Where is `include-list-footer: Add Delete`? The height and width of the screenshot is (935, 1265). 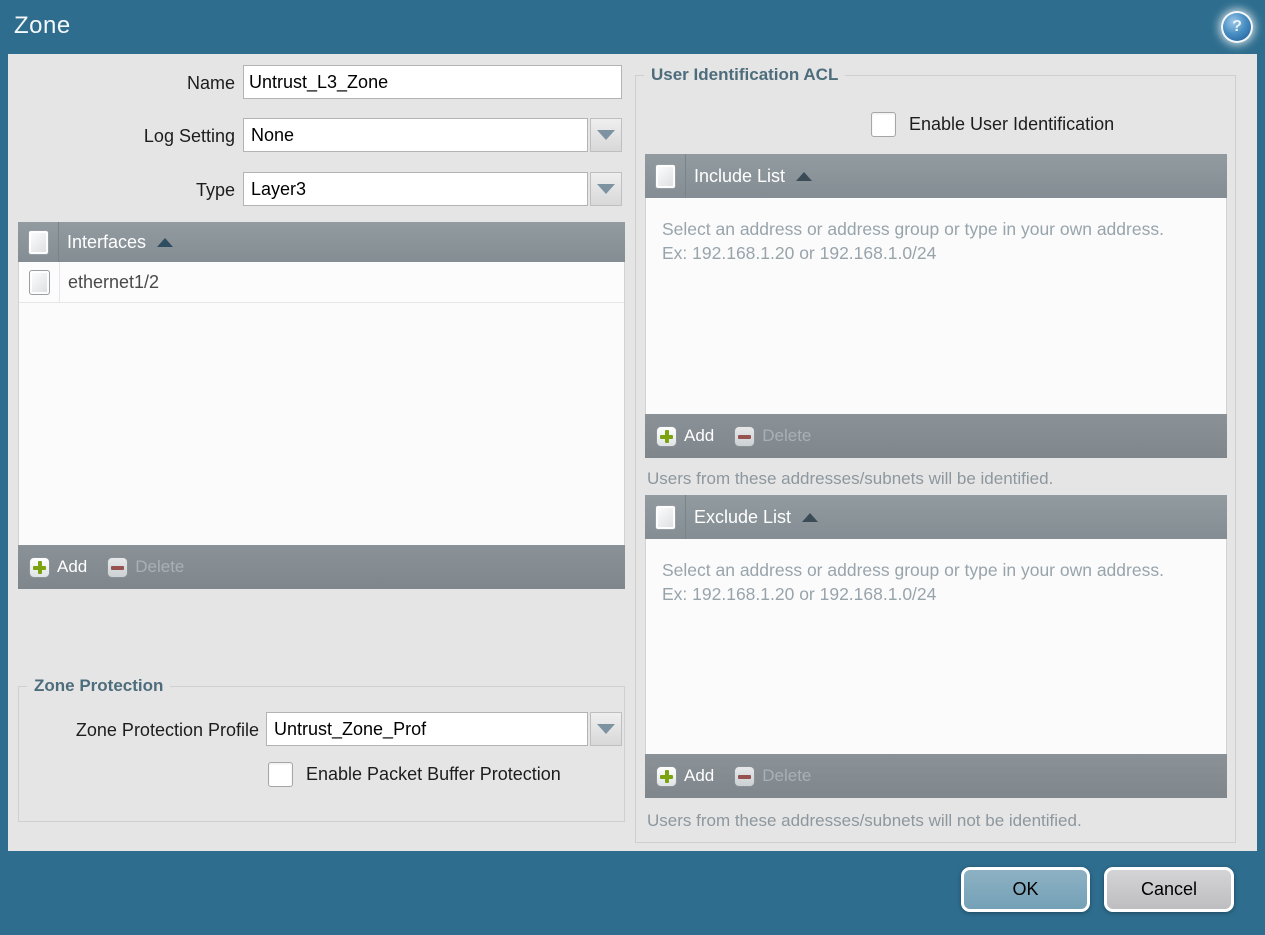 include-list-footer: Add Delete is located at coordinates (936, 436).